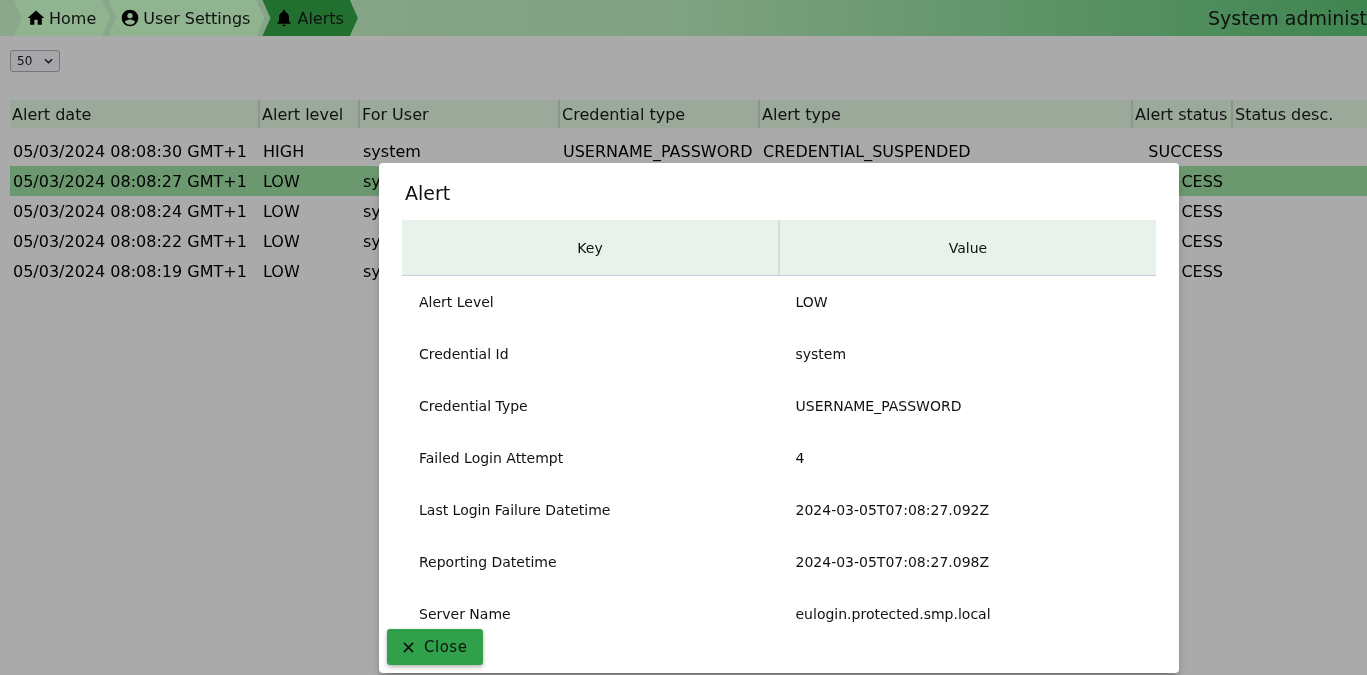 This screenshot has width=1367, height=675. I want to click on close-button: Close, so click(435, 647).